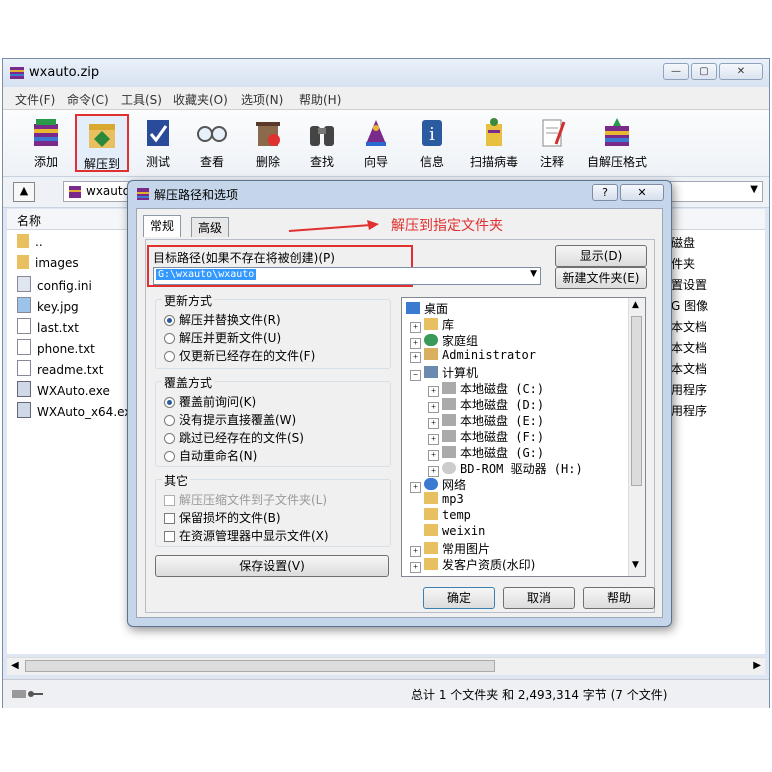 Image resolution: width=772 pixels, height=772 pixels. Describe the element at coordinates (210, 455) in the screenshot. I see `radio-rename: 自动重命名(N)` at that location.